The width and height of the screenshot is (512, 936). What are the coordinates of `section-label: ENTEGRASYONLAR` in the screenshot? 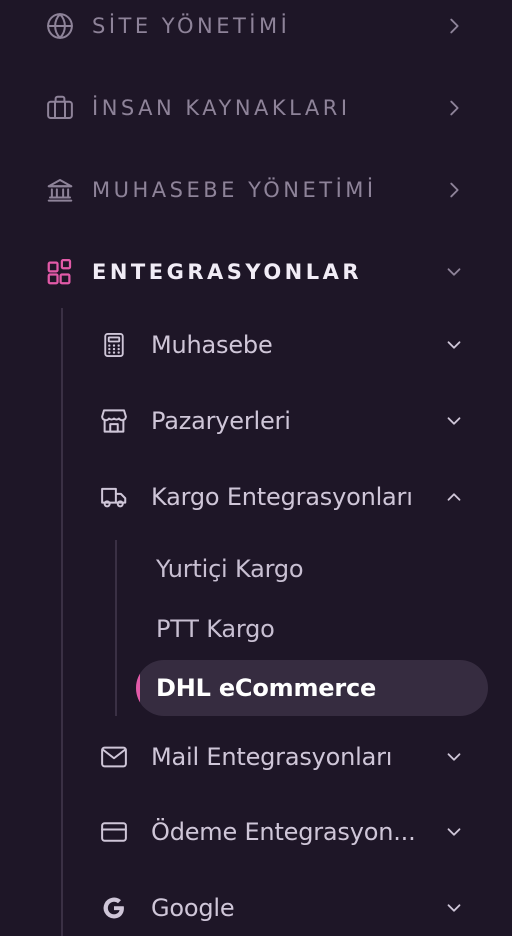 It's located at (227, 272).